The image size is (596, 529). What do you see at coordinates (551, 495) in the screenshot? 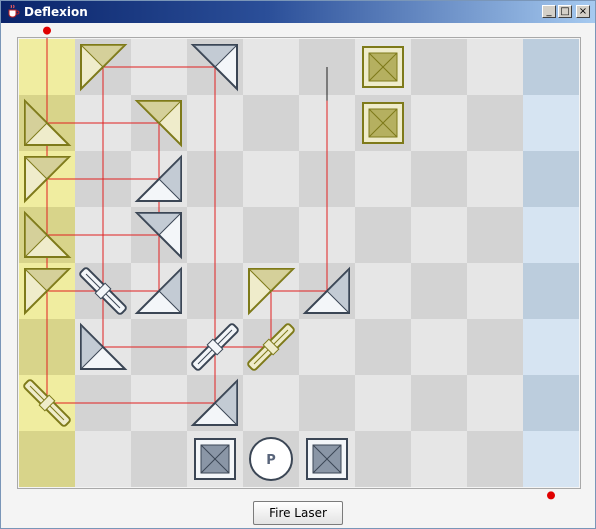
I see `silver-laser-source` at bounding box center [551, 495].